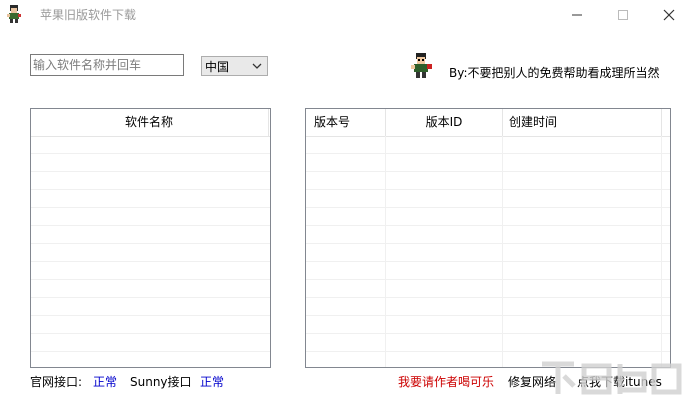 This screenshot has height=396, width=692. I want to click on version-list-header: 版本号 版本ID 创建时间, so click(488, 123).